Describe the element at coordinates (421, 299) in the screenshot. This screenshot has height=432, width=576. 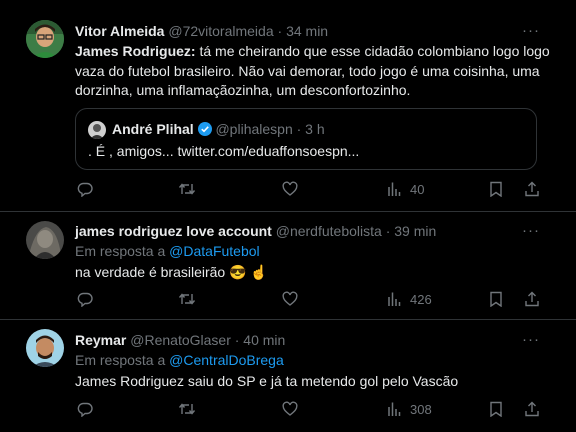
I see `views-count: 426` at that location.